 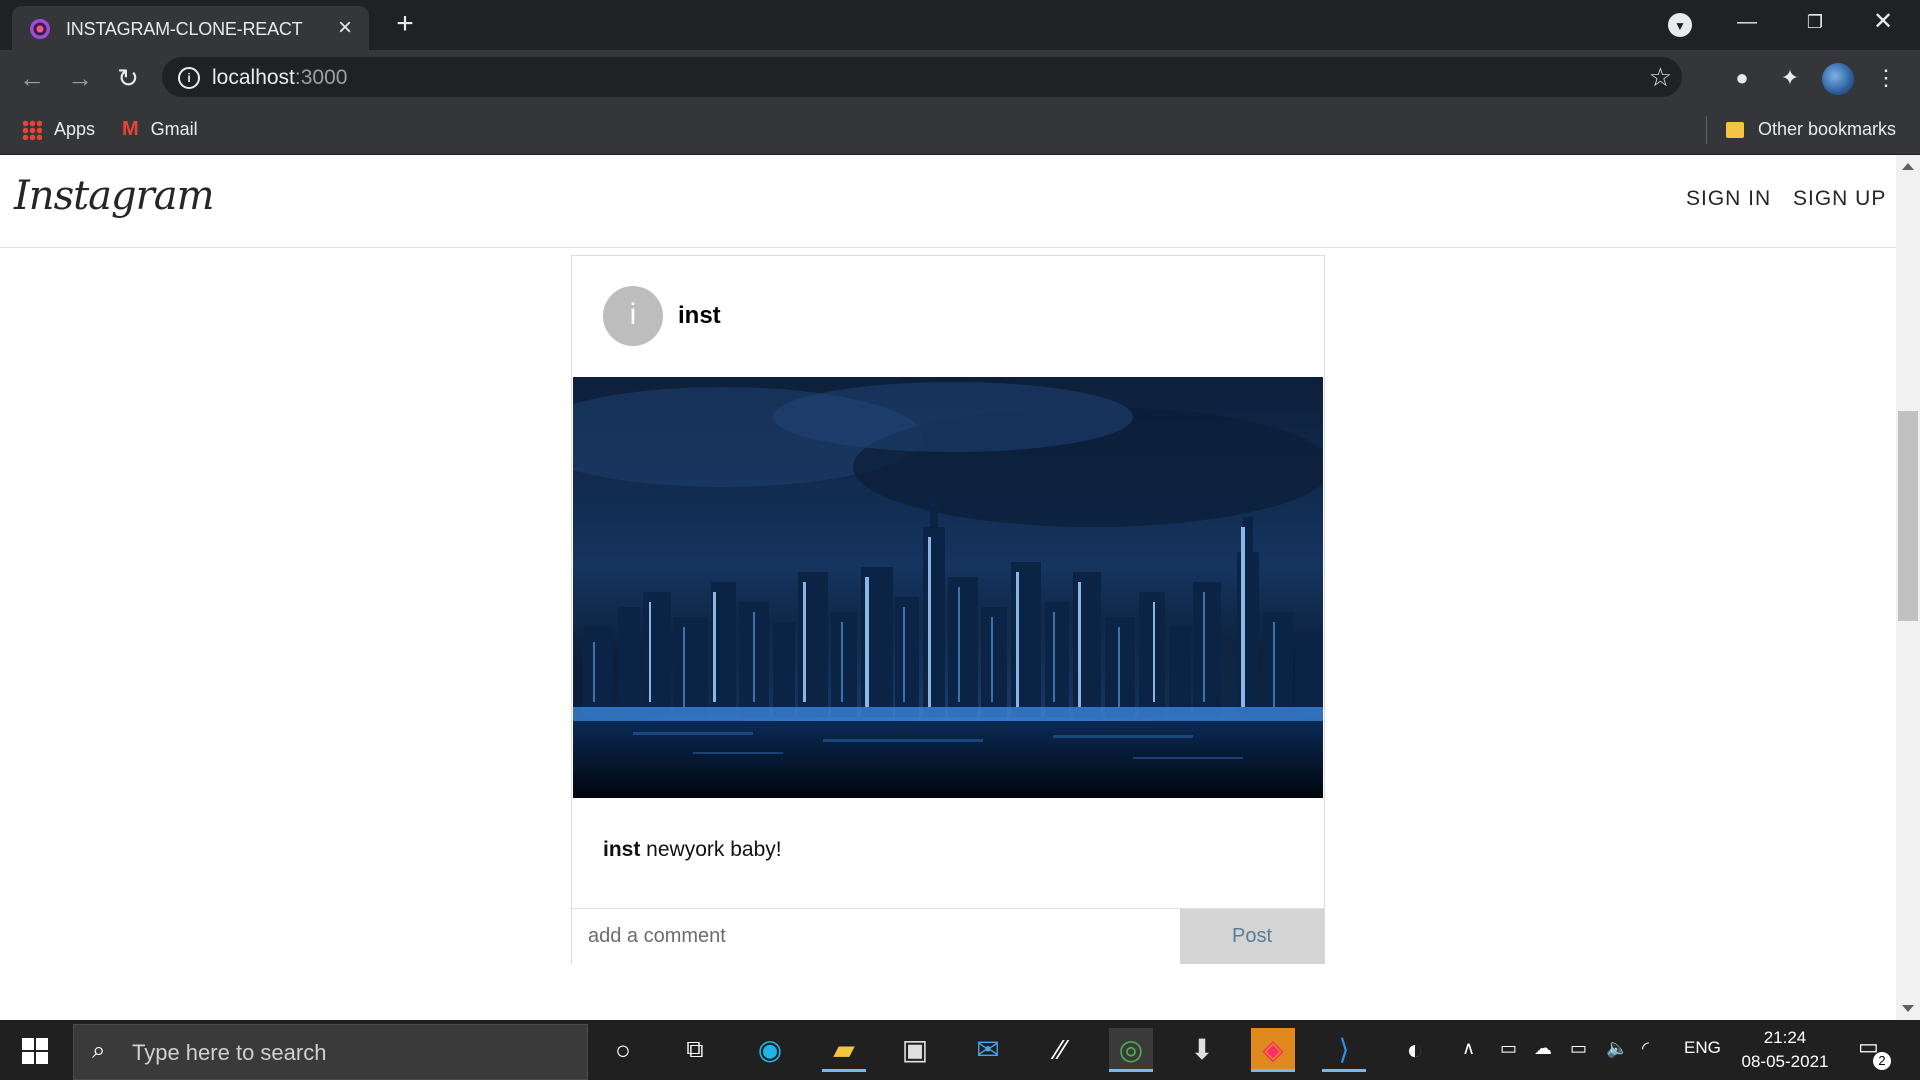 I want to click on bookmark-apps: Apps, so click(x=58, y=129).